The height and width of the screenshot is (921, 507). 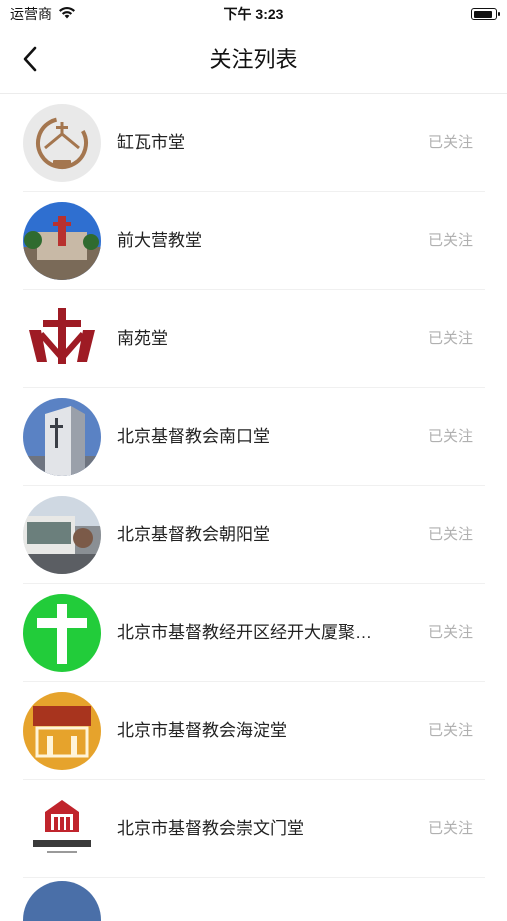 What do you see at coordinates (193, 436) in the screenshot?
I see `church-name: 北京基督教会南口堂` at bounding box center [193, 436].